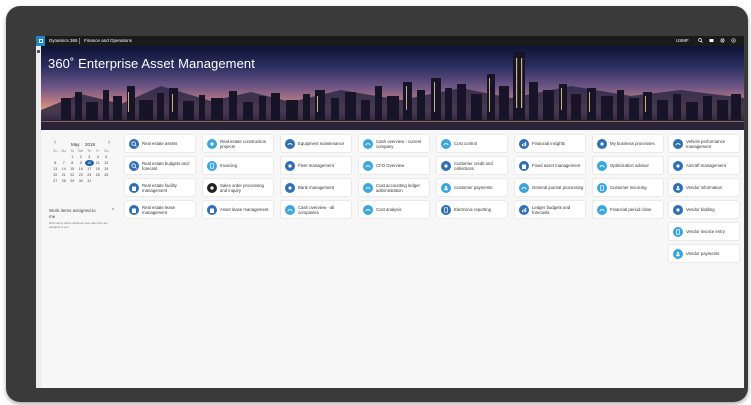 Image resolution: width=751 pixels, height=405 pixels. Describe the element at coordinates (722, 40) in the screenshot. I see `settings-icon` at that location.